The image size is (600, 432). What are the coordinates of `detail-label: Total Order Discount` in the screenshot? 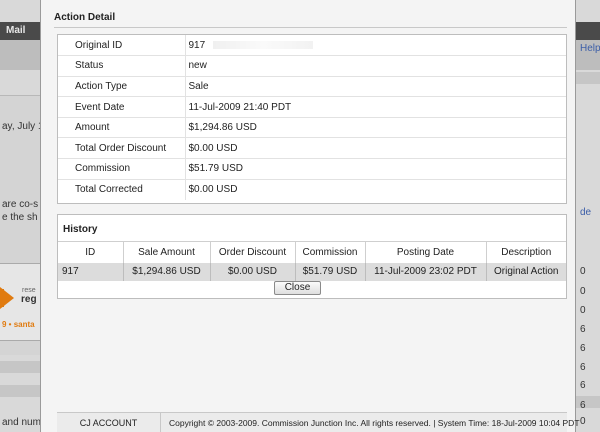 It's located at (122, 148).